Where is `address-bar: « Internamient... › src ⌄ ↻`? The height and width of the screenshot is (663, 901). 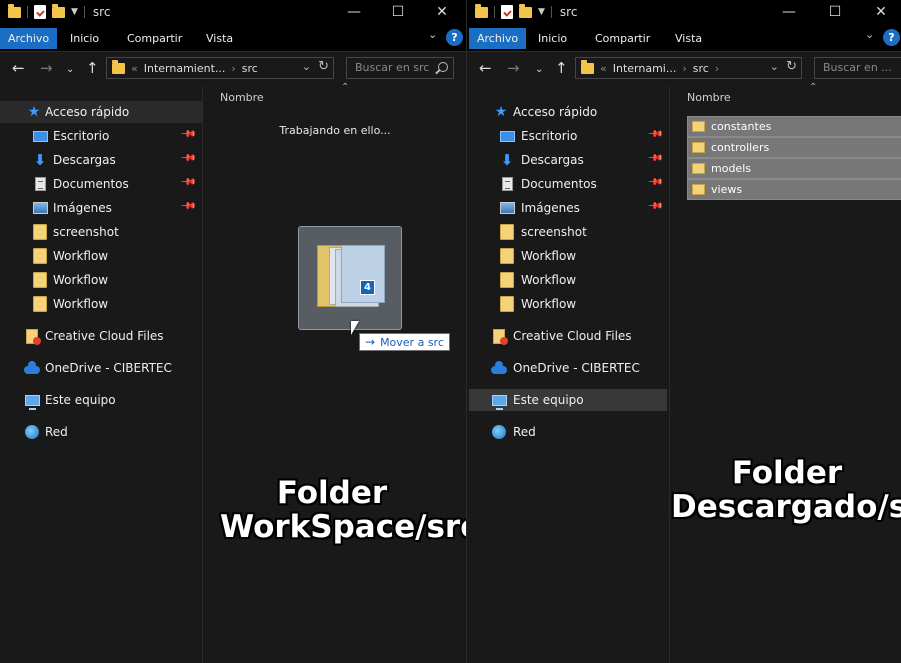
address-bar: « Internamient... › src ⌄ ↻ is located at coordinates (220, 68).